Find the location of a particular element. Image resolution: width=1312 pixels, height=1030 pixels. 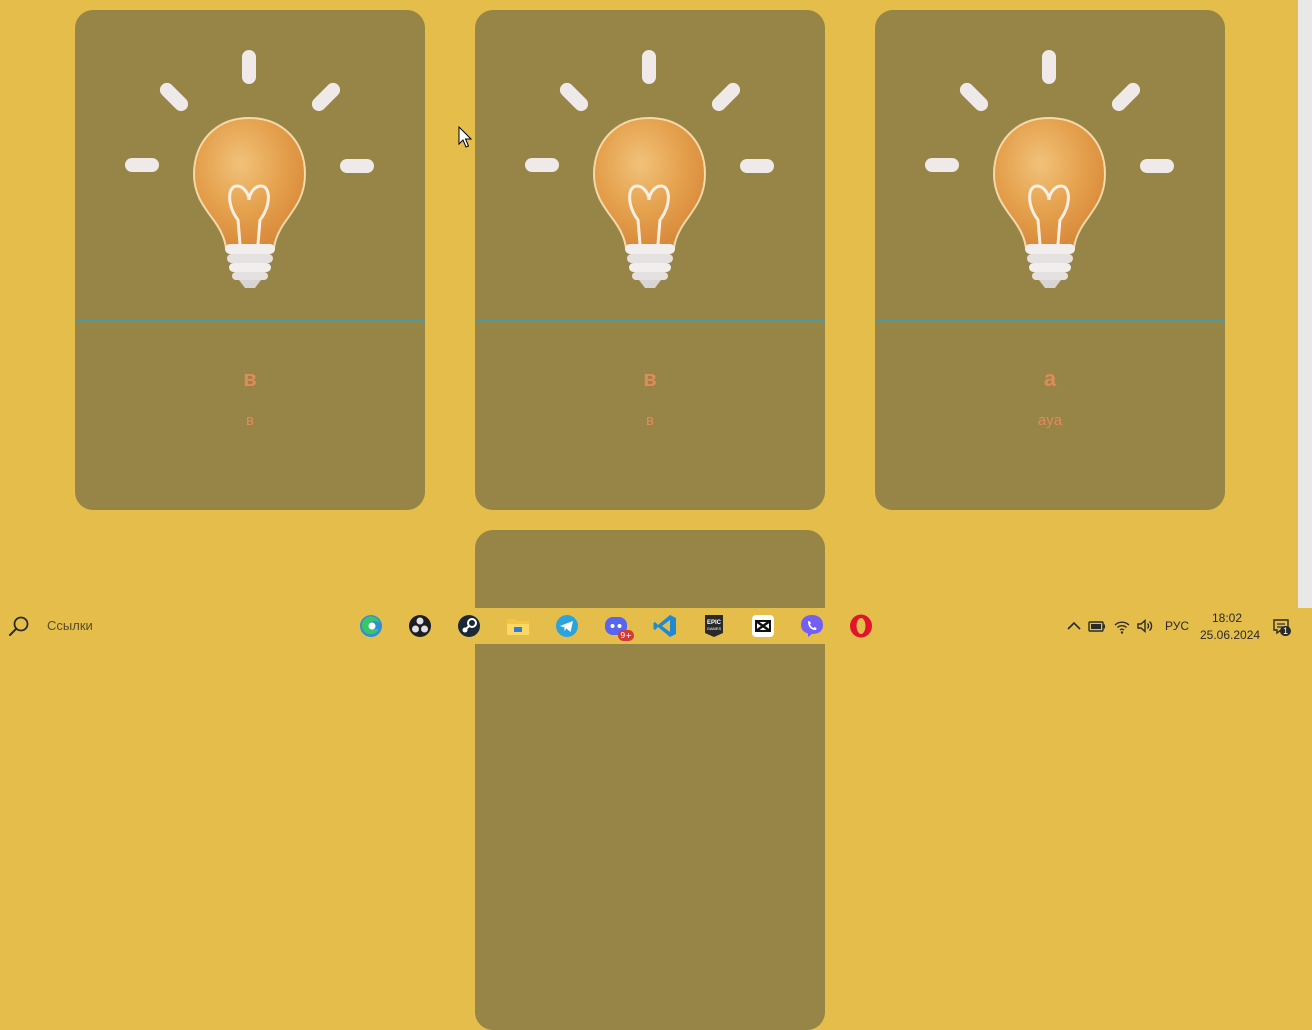

epic-games-icon: EPIC GAMES is located at coordinates (714, 626).